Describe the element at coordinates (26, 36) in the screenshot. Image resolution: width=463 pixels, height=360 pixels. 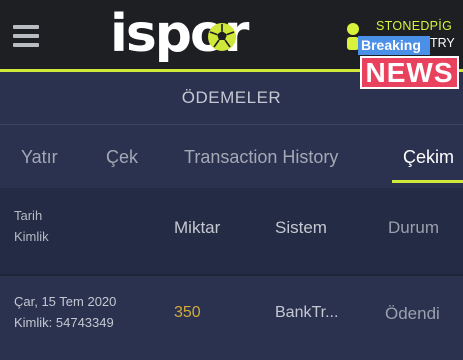
I see `hamburger-menu-icon` at that location.